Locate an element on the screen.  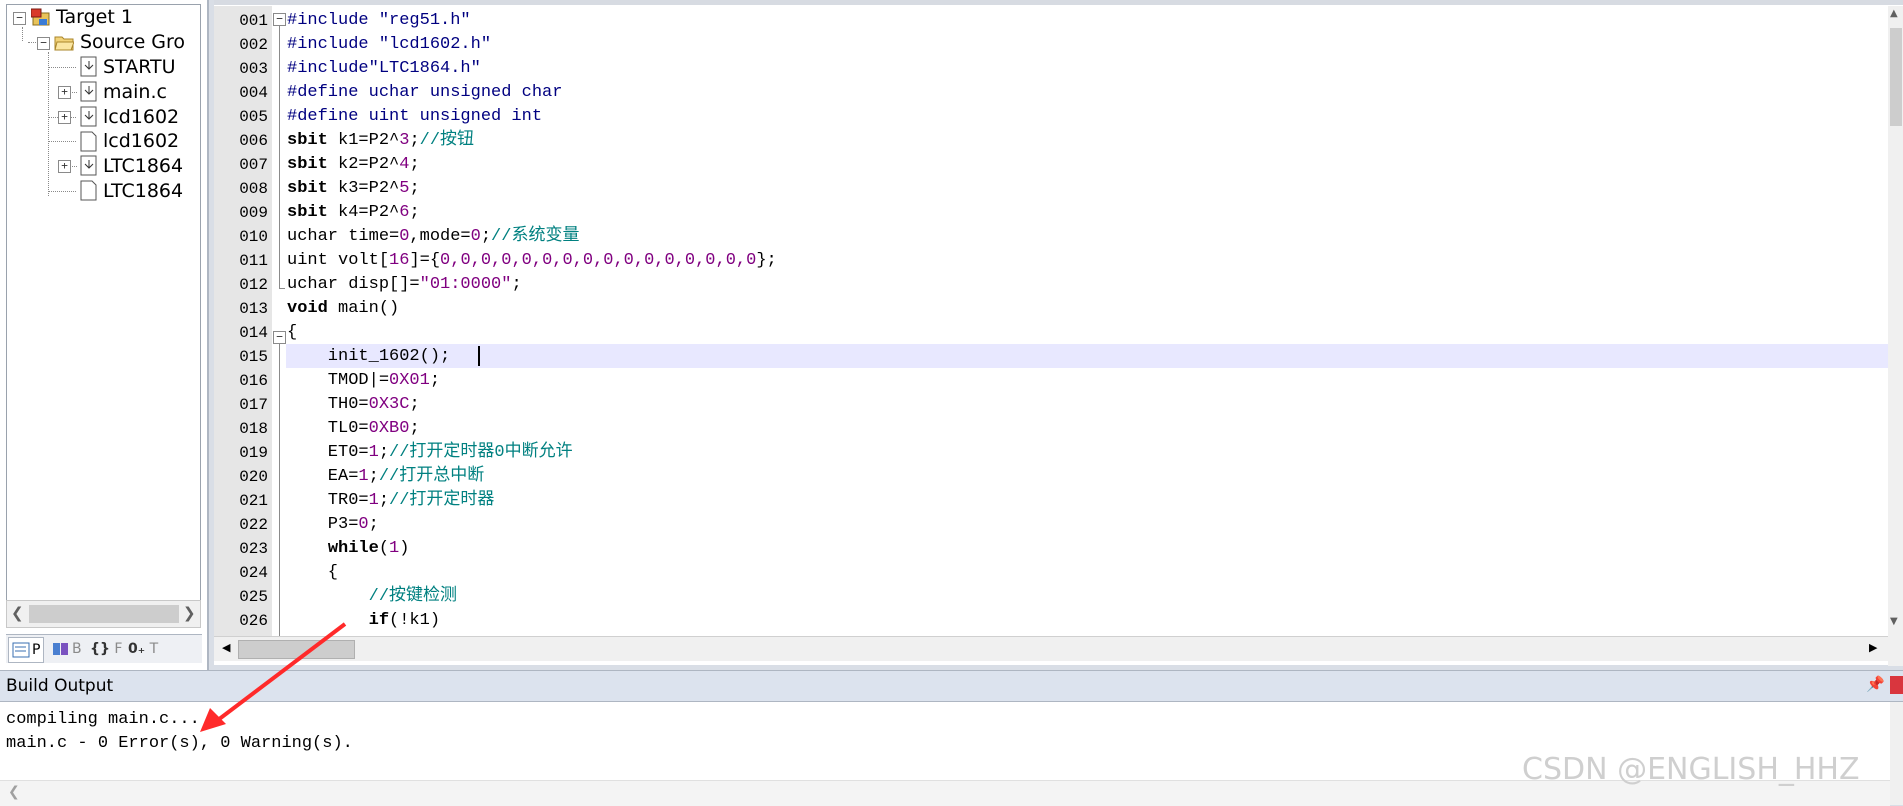
code-line: ET0=1;//打开定时器0中断允许 is located at coordinates (430, 453).